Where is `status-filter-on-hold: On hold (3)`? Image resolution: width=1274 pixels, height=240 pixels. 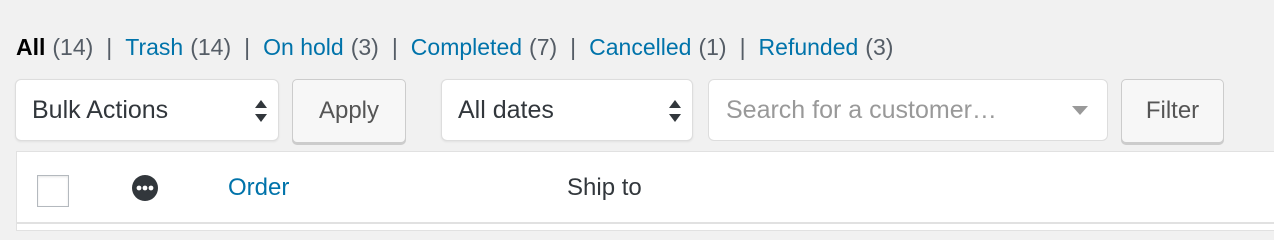
status-filter-on-hold: On hold (3) is located at coordinates (321, 47).